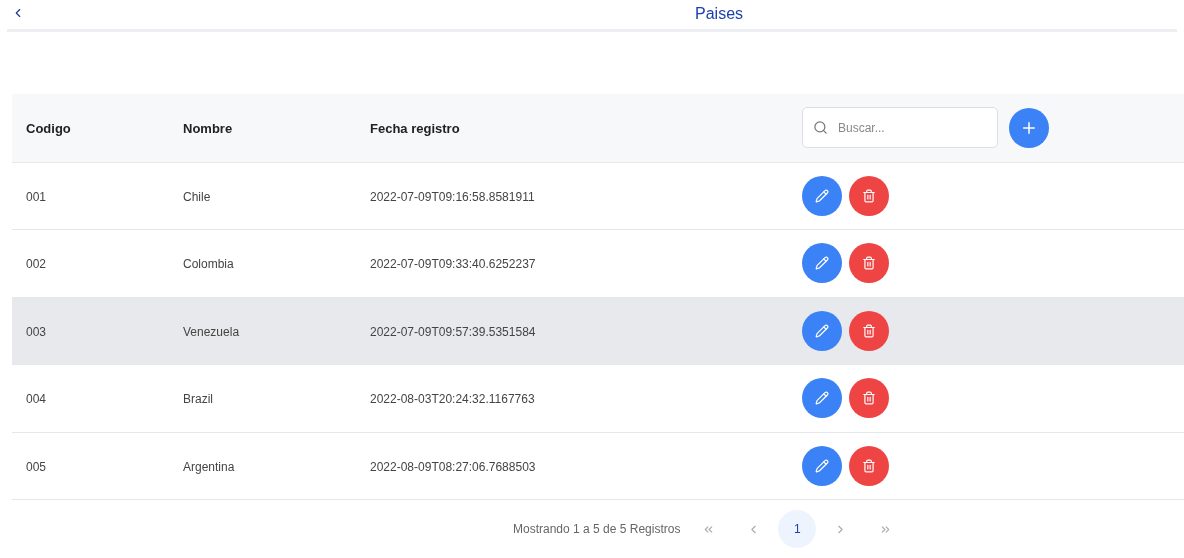 This screenshot has width=1184, height=558. Describe the element at coordinates (211, 331) in the screenshot. I see `table-cell: Venezuela` at that location.